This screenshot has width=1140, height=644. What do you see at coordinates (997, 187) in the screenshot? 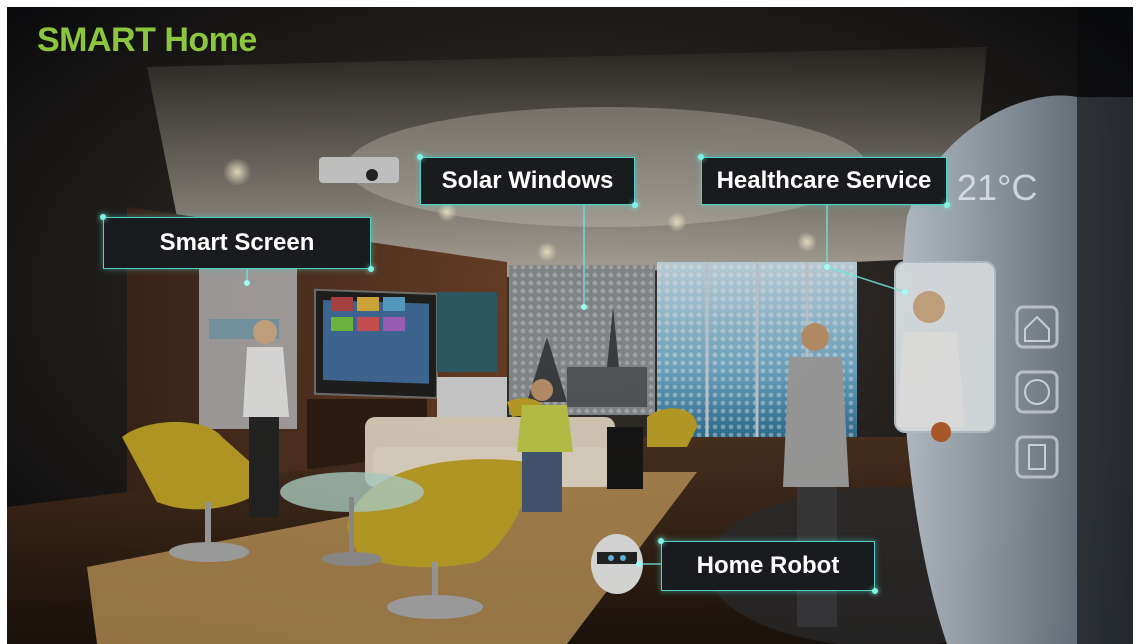
I see `temperature-readout: 21°C` at bounding box center [997, 187].